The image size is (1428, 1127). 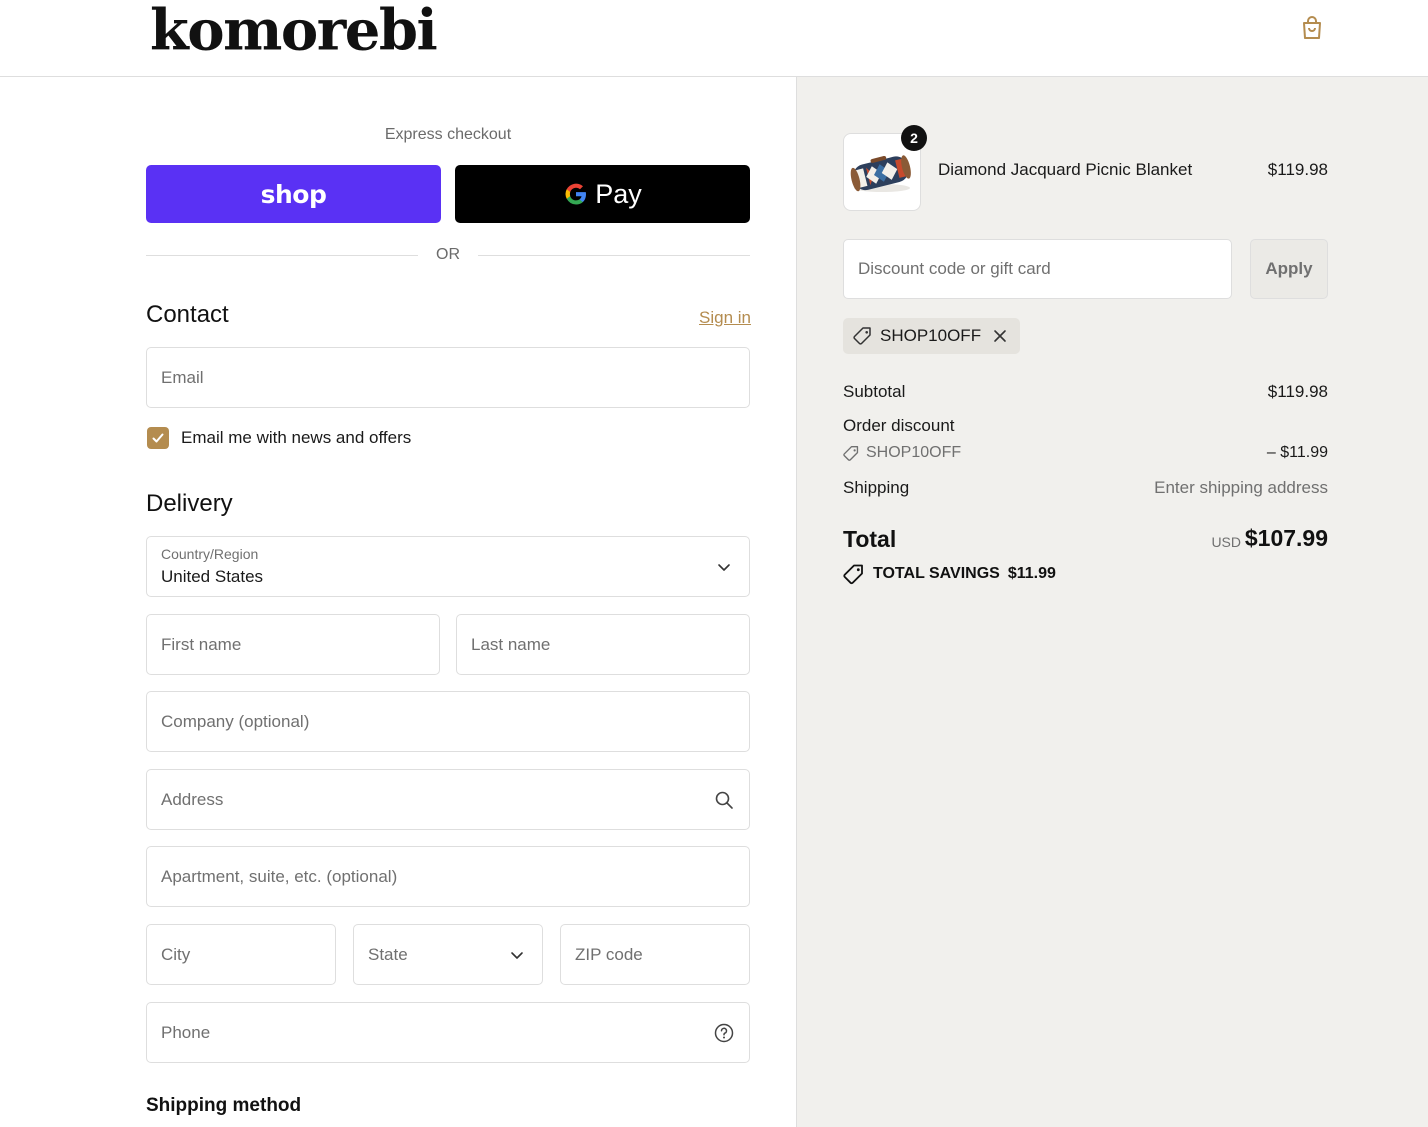 What do you see at coordinates (1289, 269) in the screenshot?
I see `apply-discount-button: Apply` at bounding box center [1289, 269].